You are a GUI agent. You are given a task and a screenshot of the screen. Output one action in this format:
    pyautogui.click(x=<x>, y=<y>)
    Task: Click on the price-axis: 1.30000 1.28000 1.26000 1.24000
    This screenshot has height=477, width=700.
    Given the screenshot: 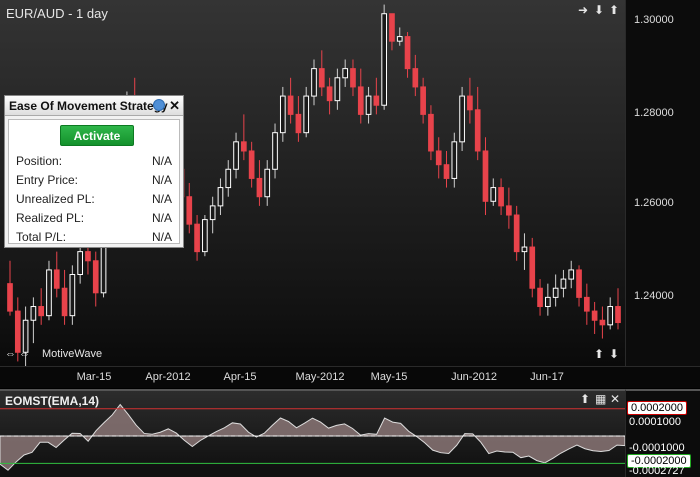 What is the action you would take?
    pyautogui.click(x=662, y=183)
    